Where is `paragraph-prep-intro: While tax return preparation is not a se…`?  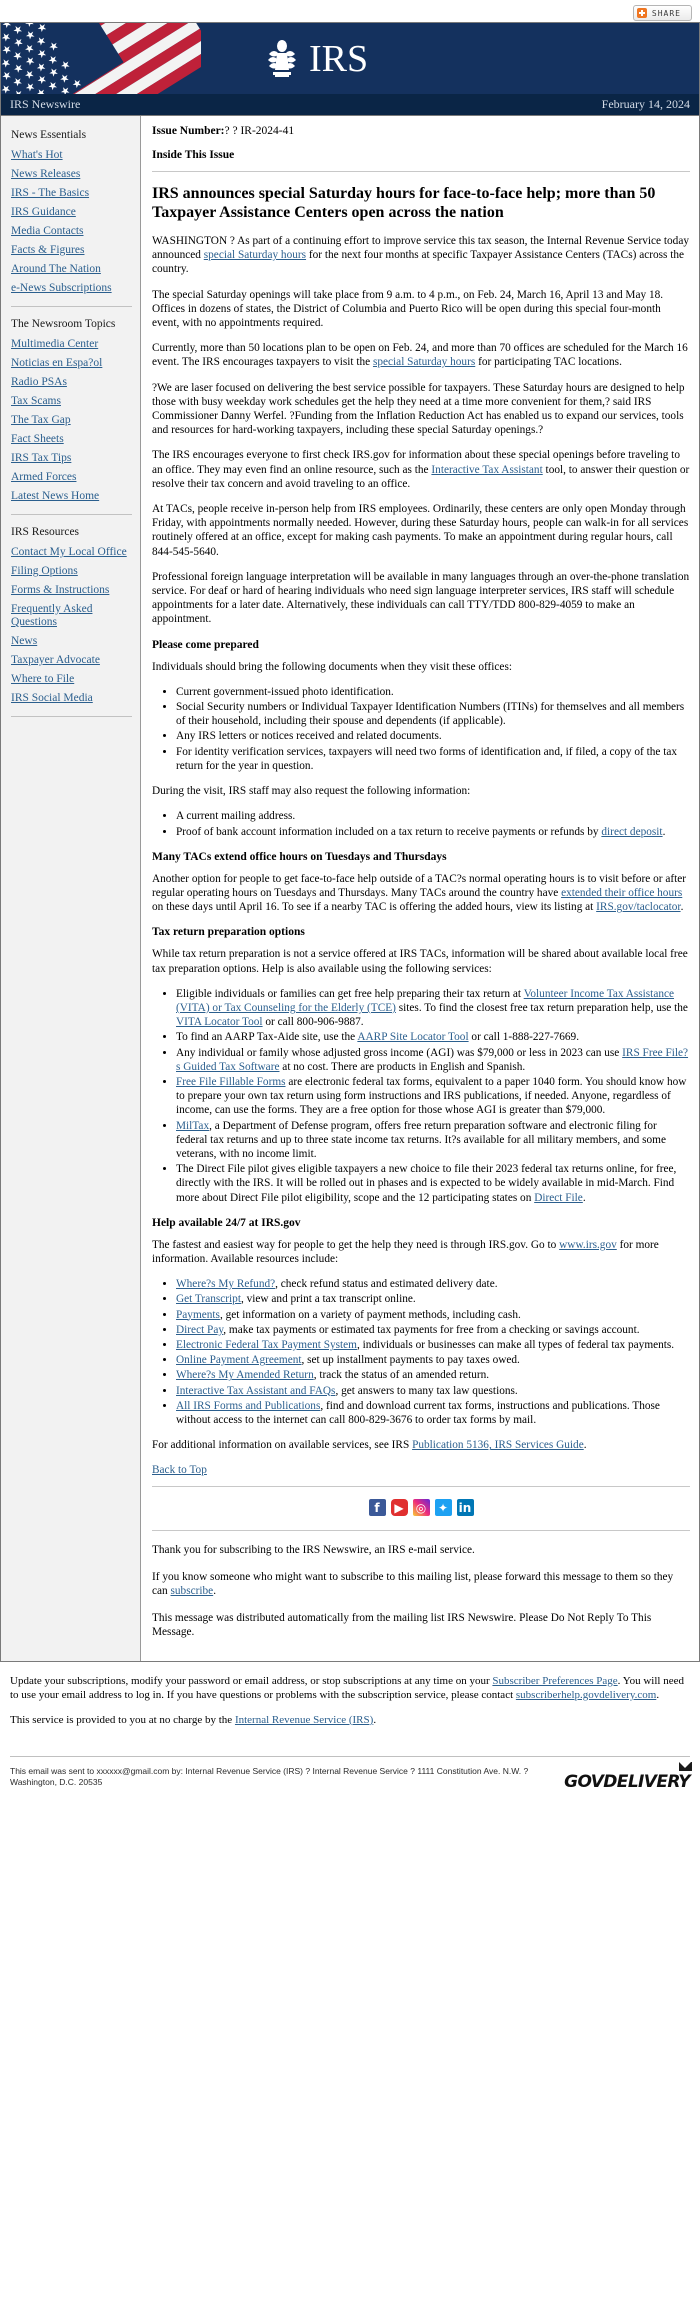 paragraph-prep-intro: While tax return preparation is not a se… is located at coordinates (420, 961).